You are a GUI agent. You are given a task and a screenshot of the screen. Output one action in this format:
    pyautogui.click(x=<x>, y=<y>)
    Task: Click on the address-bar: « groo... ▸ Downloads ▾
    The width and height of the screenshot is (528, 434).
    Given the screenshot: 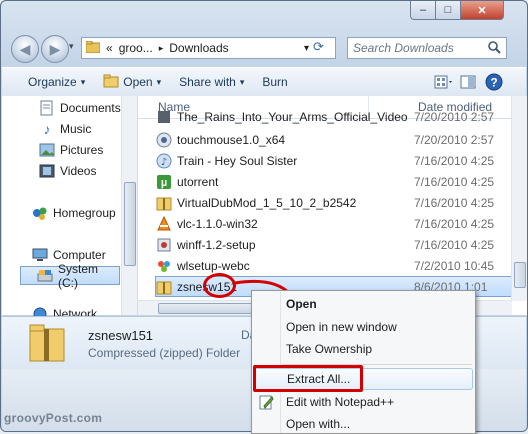 What is the action you would take?
    pyautogui.click(x=208, y=48)
    